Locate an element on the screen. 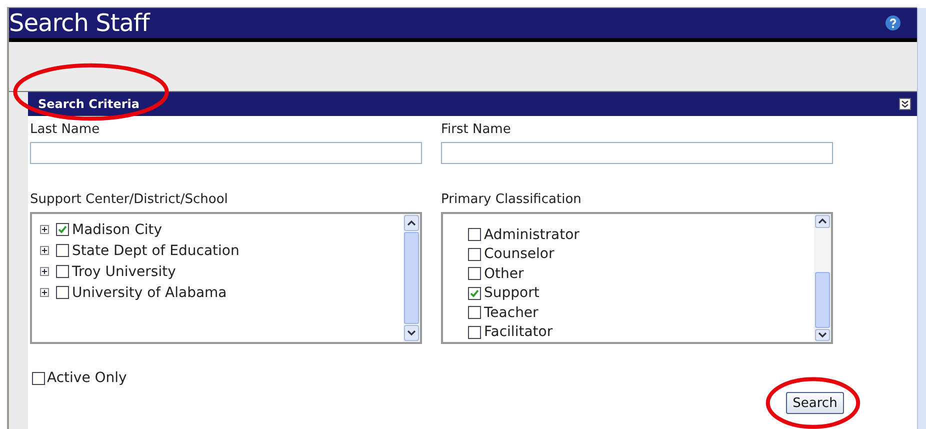 The height and width of the screenshot is (429, 926). checkbox-label: Active Only is located at coordinates (87, 378).